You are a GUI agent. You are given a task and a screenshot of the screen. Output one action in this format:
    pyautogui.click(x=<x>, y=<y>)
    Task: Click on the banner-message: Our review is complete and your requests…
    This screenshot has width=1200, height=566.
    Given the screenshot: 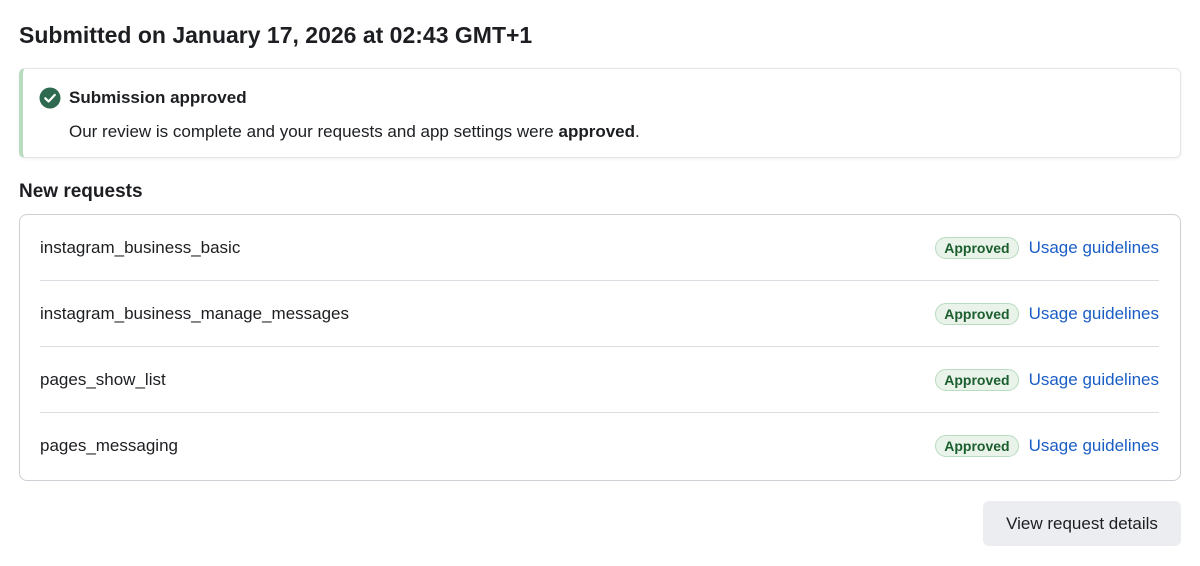 What is the action you would take?
    pyautogui.click(x=354, y=132)
    